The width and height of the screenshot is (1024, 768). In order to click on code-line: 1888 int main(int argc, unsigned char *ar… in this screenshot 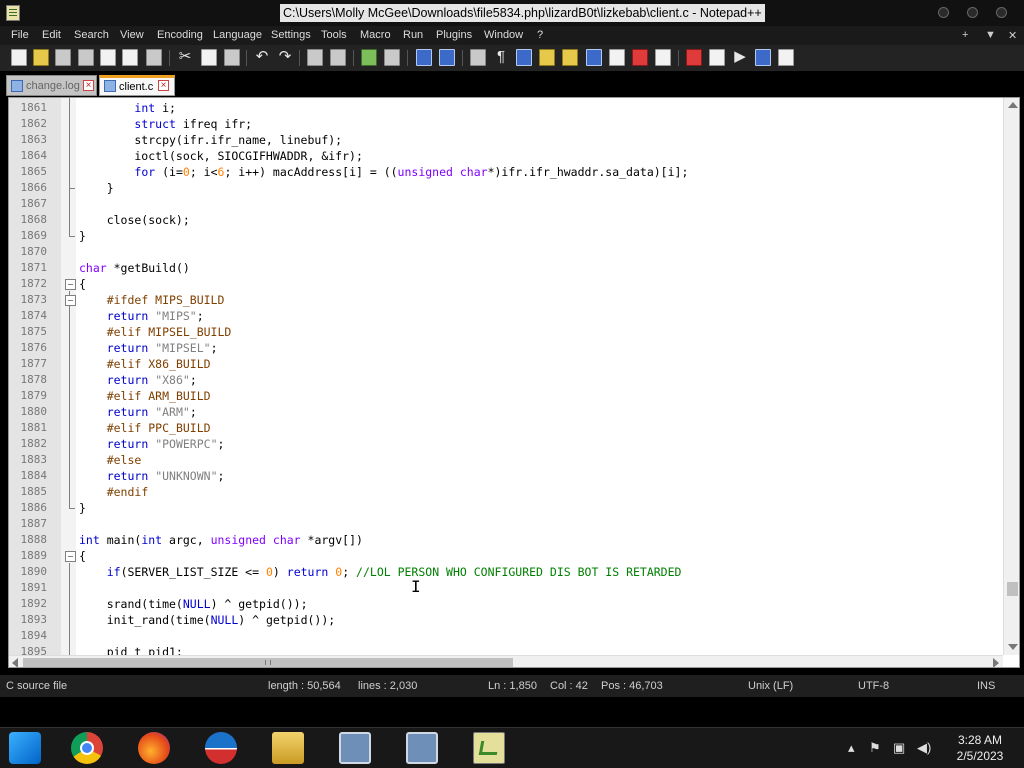, I will do `click(509, 540)`.